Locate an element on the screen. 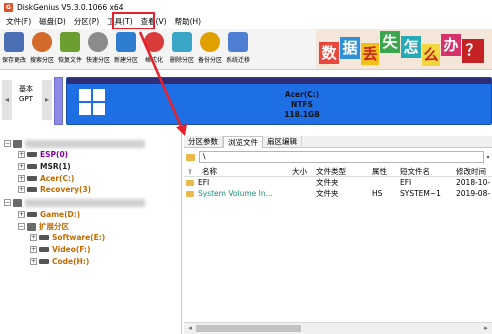 The height and width of the screenshot is (334, 492). tree-item-msr: + MSR(1) is located at coordinates (44, 166).